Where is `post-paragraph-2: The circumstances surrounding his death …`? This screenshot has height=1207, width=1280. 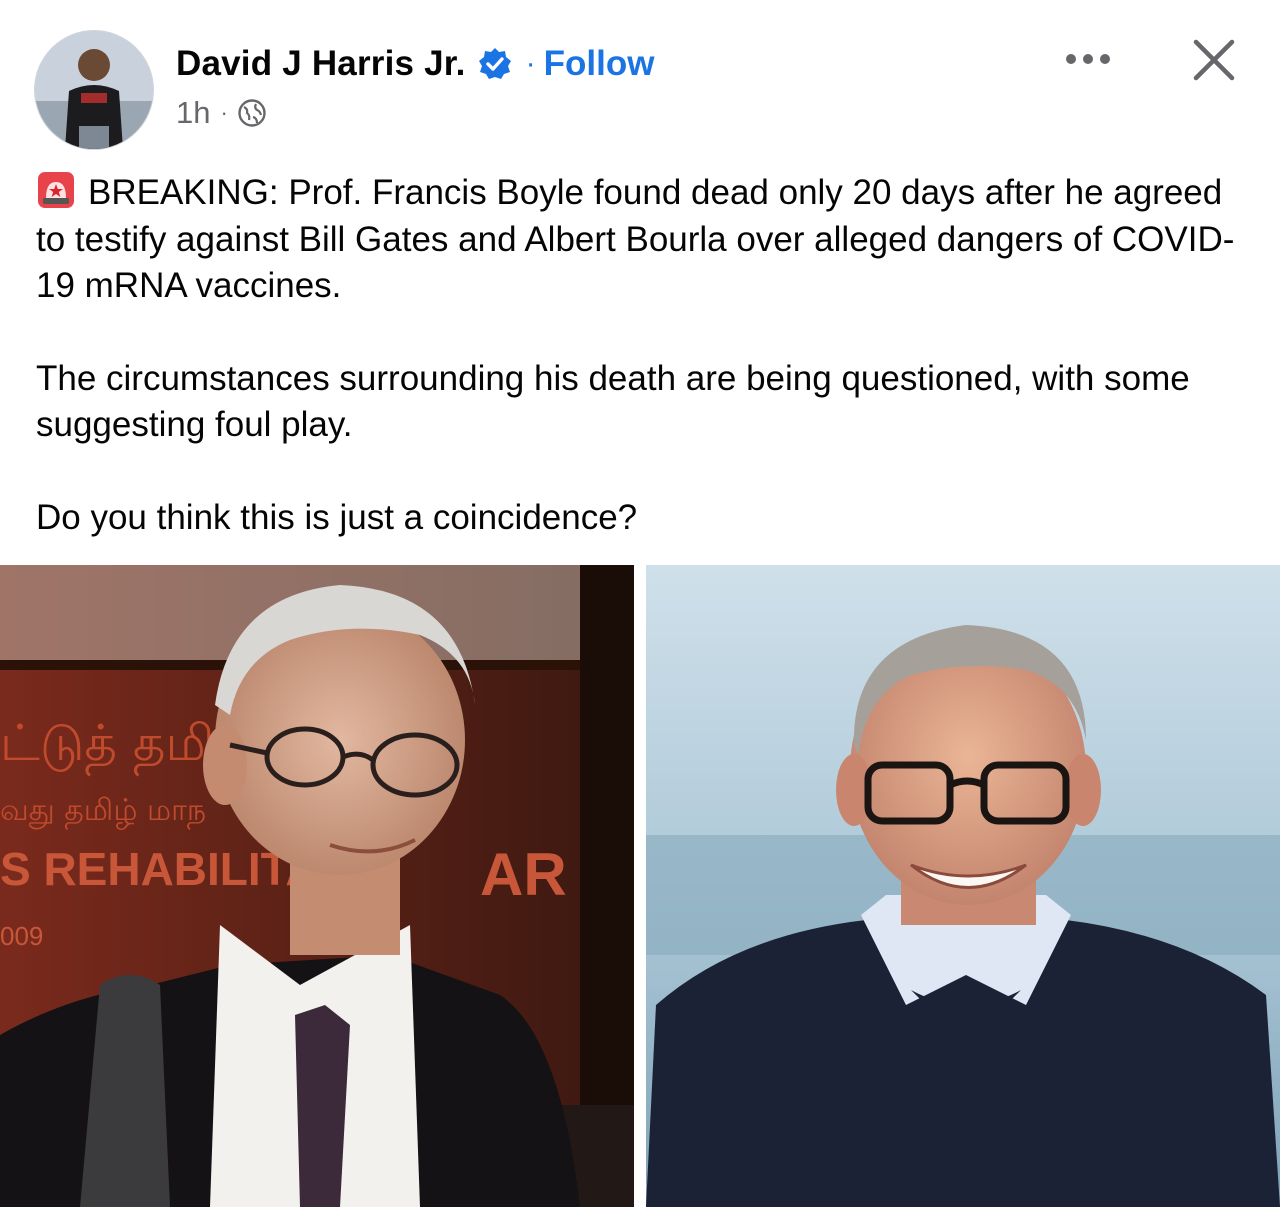 post-paragraph-2: The circumstances surrounding his death … is located at coordinates (613, 401).